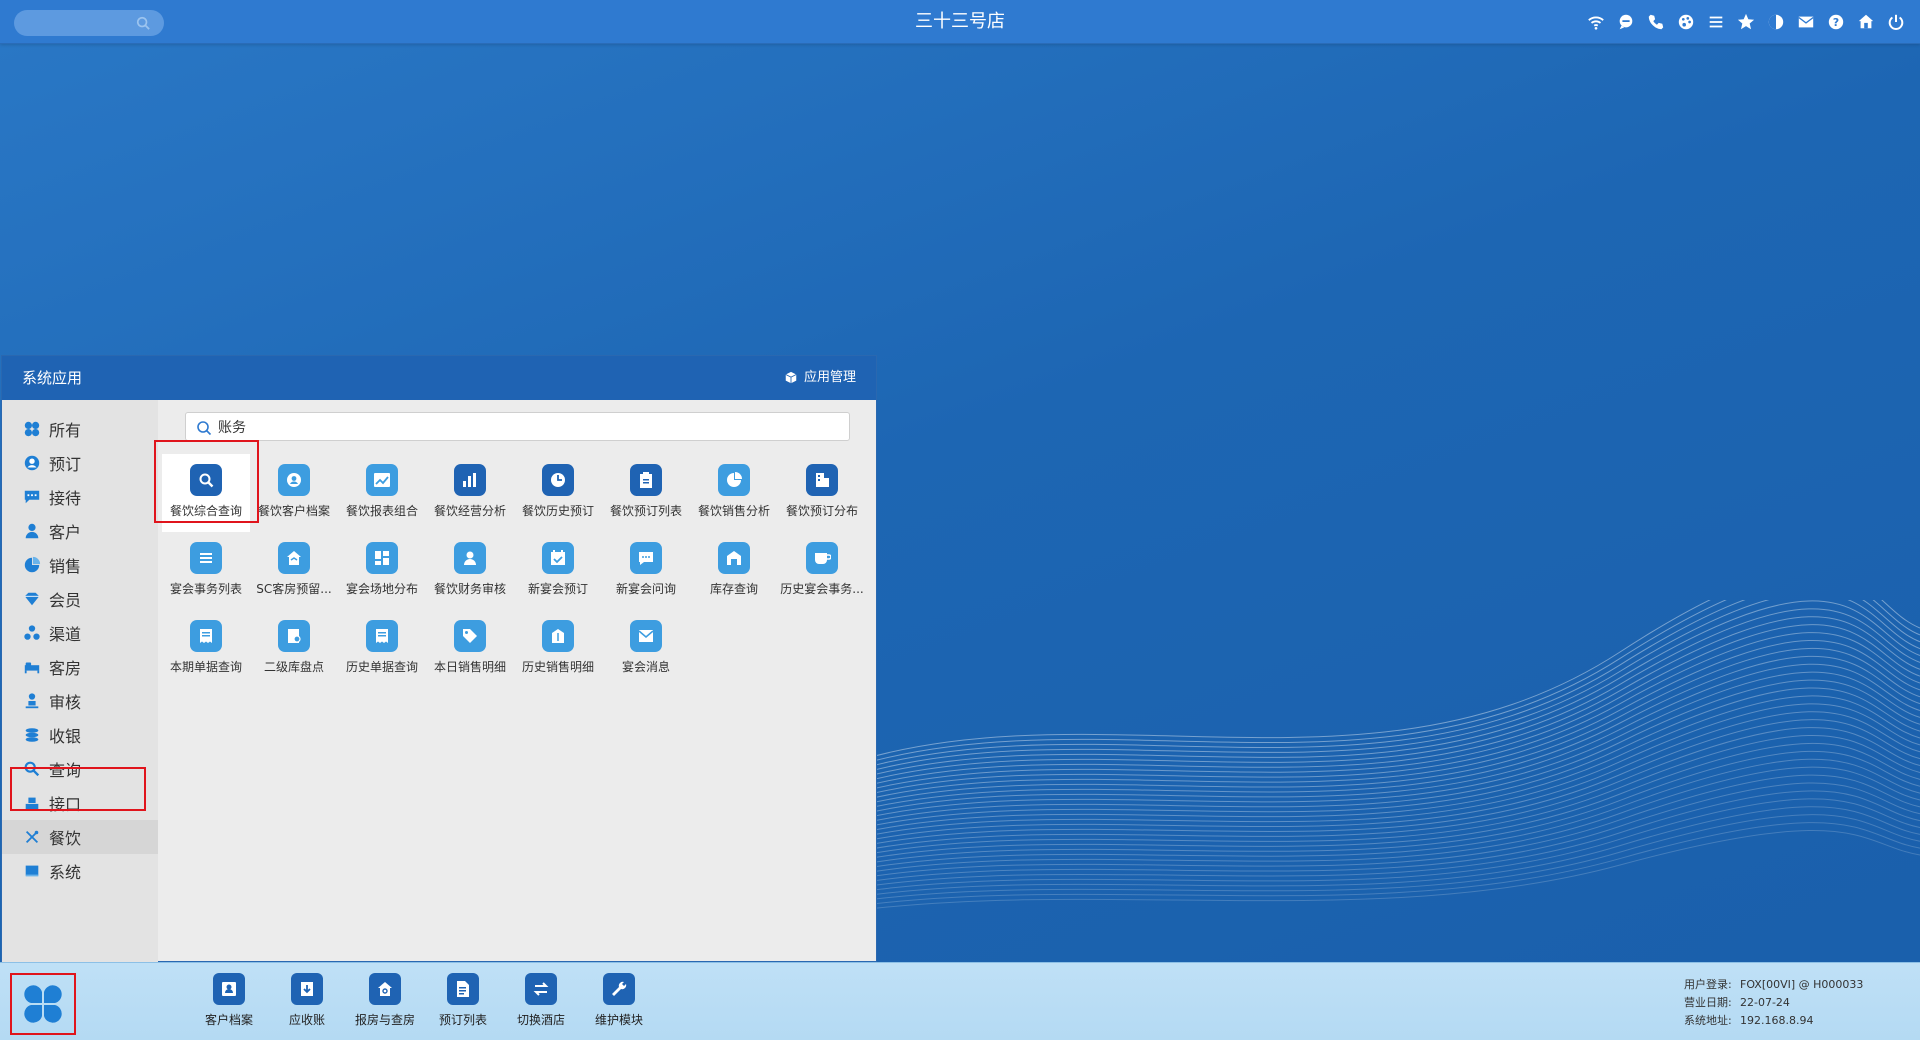  I want to click on app-tile: 餐饮经营分析, so click(470, 493).